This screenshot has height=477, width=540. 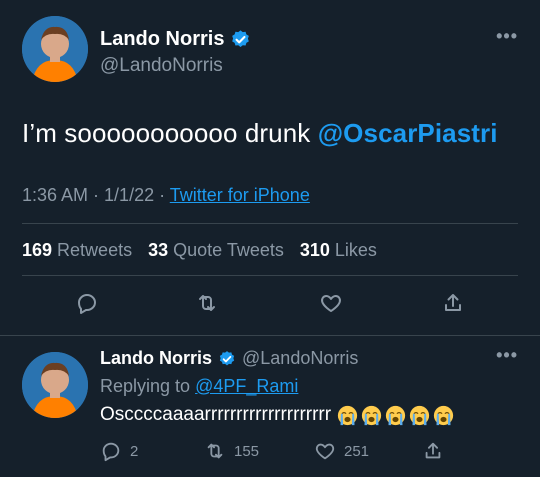 What do you see at coordinates (300, 358) in the screenshot?
I see `reply-author-handle: @LandoNorris` at bounding box center [300, 358].